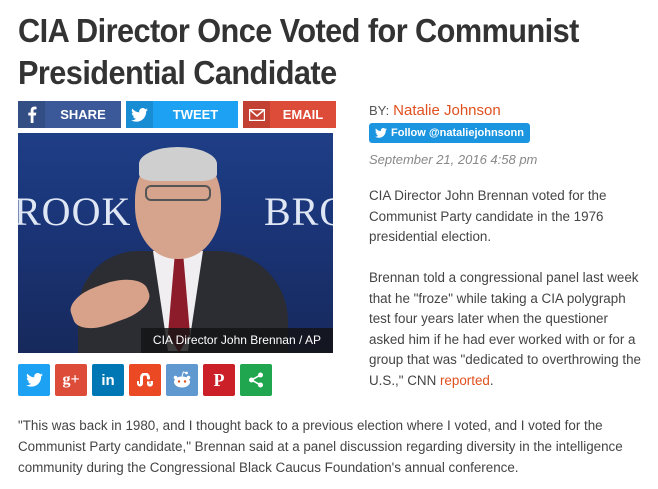 This screenshot has height=489, width=658. What do you see at coordinates (31, 114) in the screenshot?
I see `facebook-icon` at bounding box center [31, 114].